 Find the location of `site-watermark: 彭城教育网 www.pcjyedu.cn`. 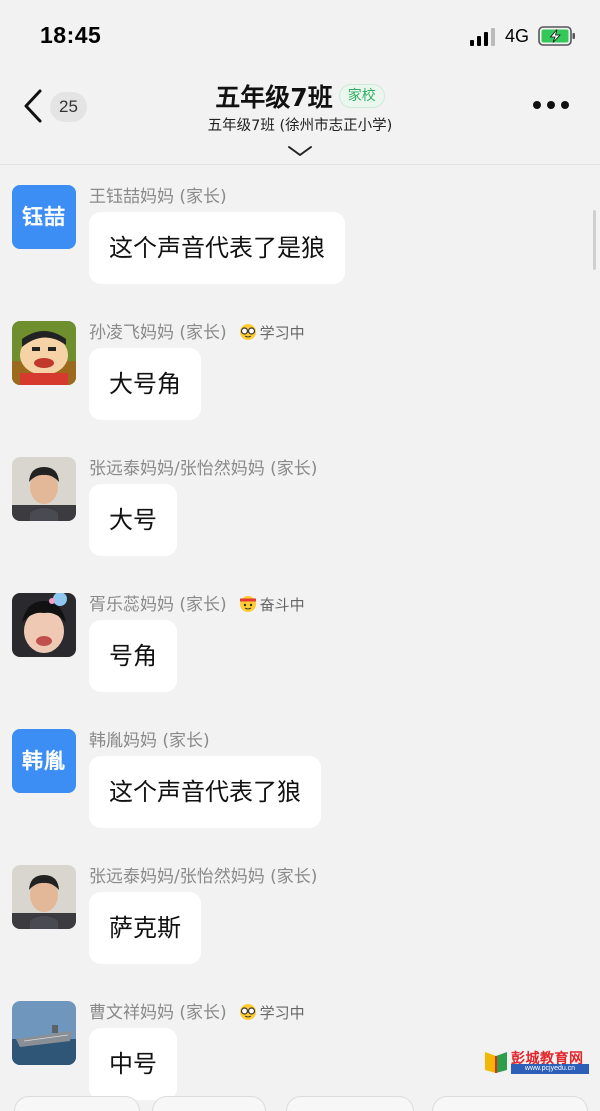

site-watermark: 彭城教育网 www.pcjyedu.cn is located at coordinates (537, 1062).